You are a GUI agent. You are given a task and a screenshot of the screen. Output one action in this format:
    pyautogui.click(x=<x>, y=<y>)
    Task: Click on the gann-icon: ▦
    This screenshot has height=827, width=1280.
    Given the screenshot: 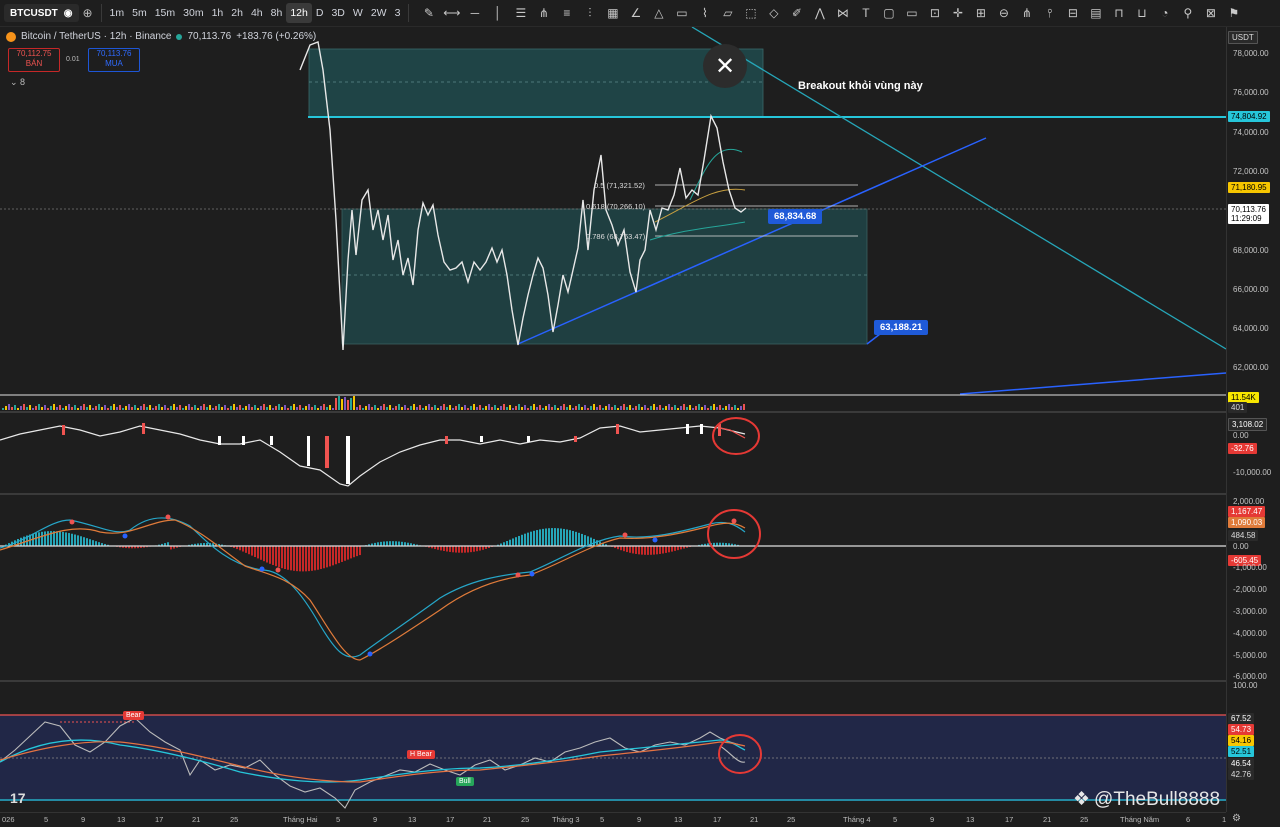 What is the action you would take?
    pyautogui.click(x=612, y=13)
    